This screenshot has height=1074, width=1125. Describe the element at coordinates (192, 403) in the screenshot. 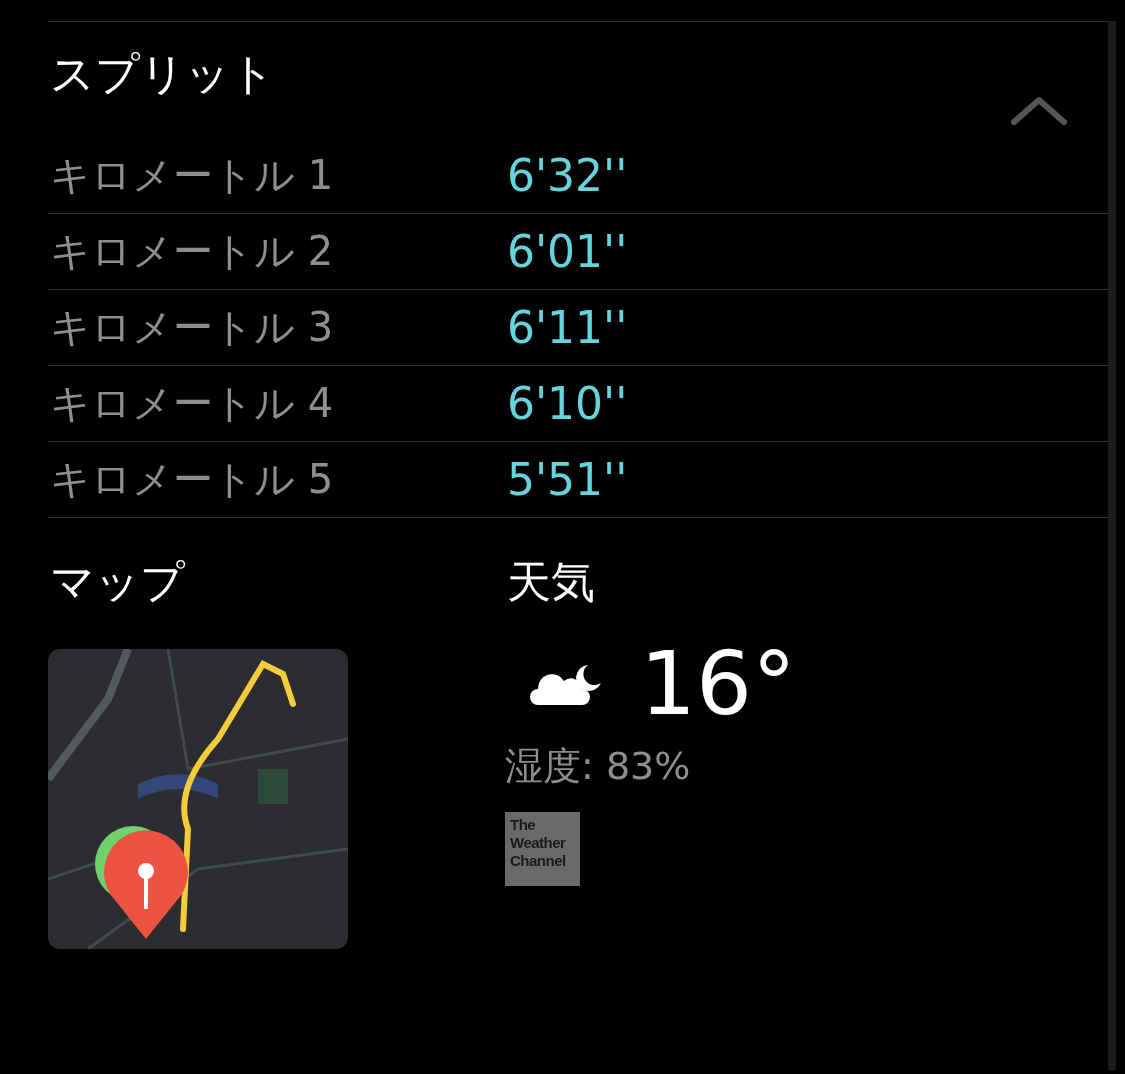

I see `split-label: キロメートル 4` at that location.